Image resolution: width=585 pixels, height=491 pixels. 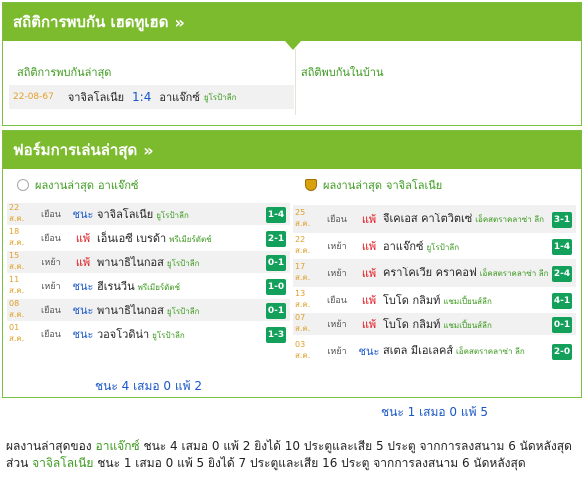 I want to click on row-opponent-cell: พานาธิไนกอส ยูโรป้าลีก, so click(x=193, y=262).